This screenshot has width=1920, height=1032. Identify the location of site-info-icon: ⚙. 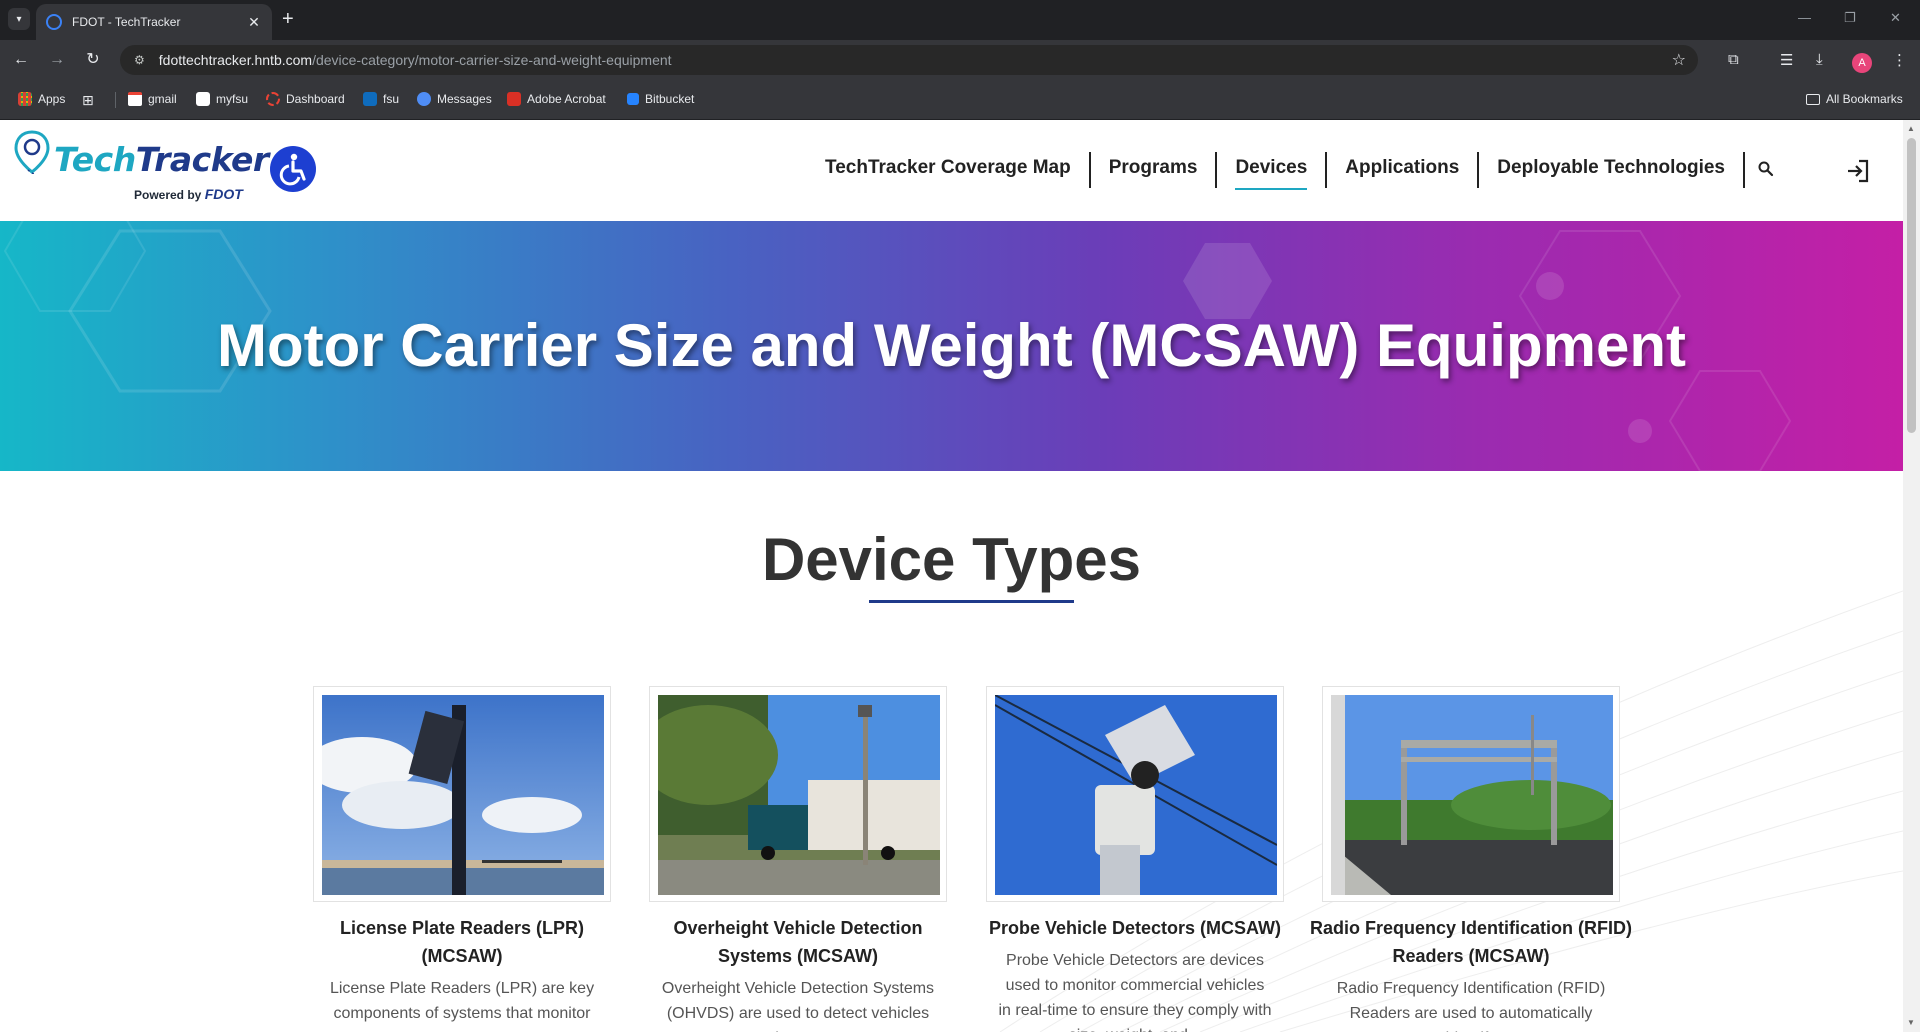
(139, 60).